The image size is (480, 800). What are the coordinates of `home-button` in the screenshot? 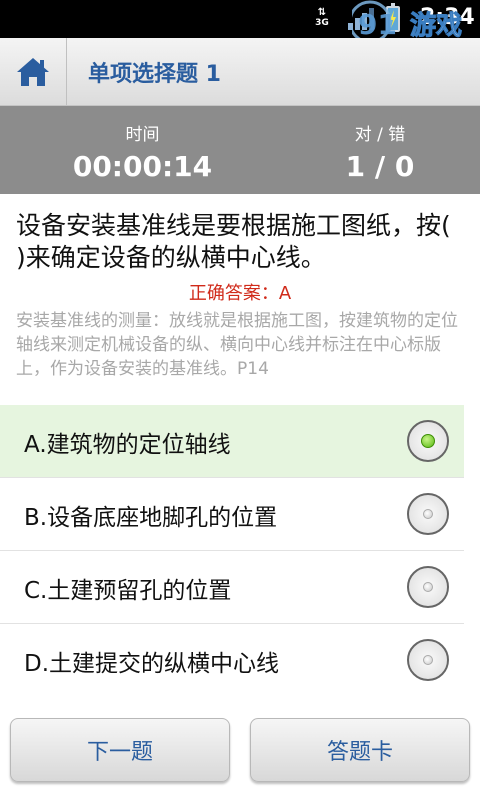 It's located at (33, 71).